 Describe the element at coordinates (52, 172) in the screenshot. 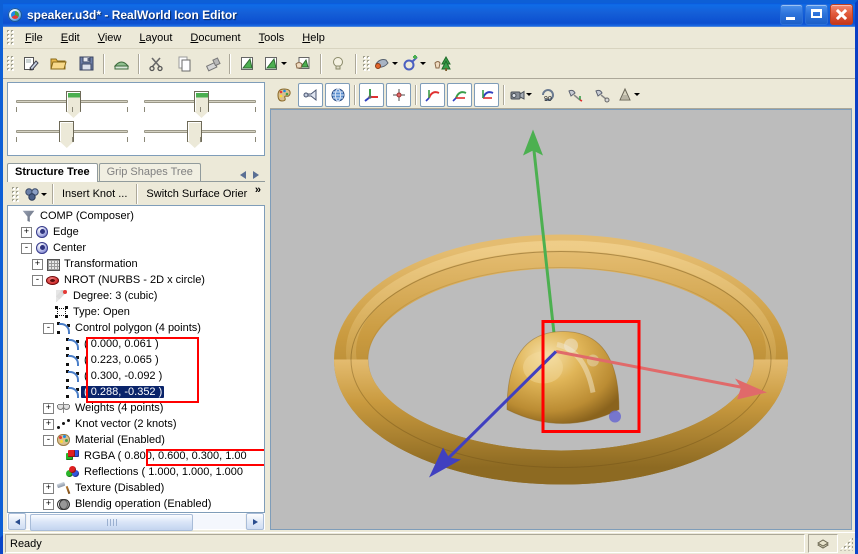

I see `tab-structure-tree: Structure Tree` at that location.